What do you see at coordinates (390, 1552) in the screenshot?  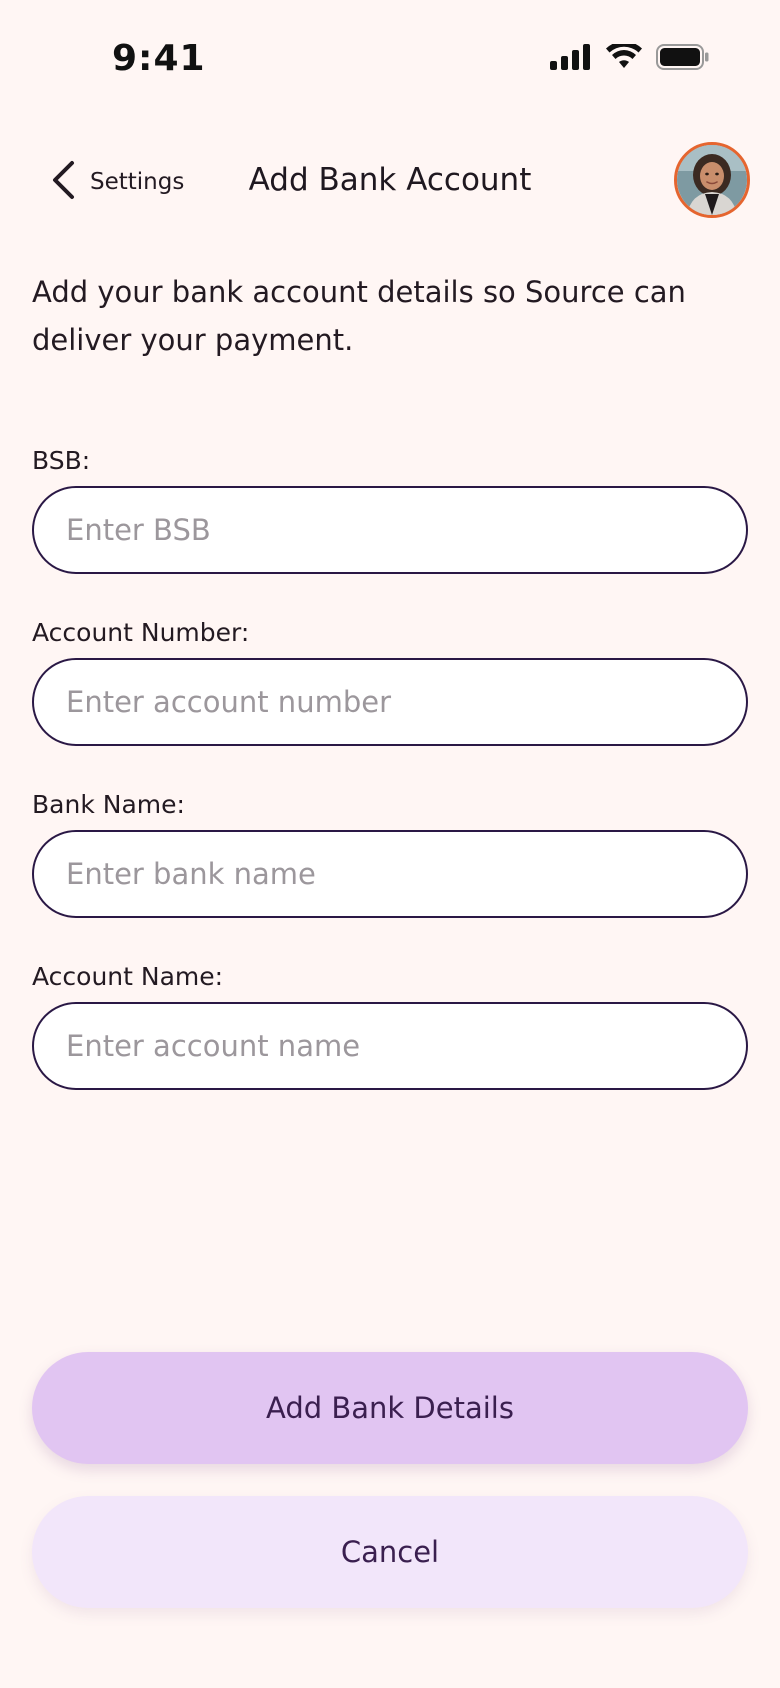 I see `cancel-button: Cancel` at bounding box center [390, 1552].